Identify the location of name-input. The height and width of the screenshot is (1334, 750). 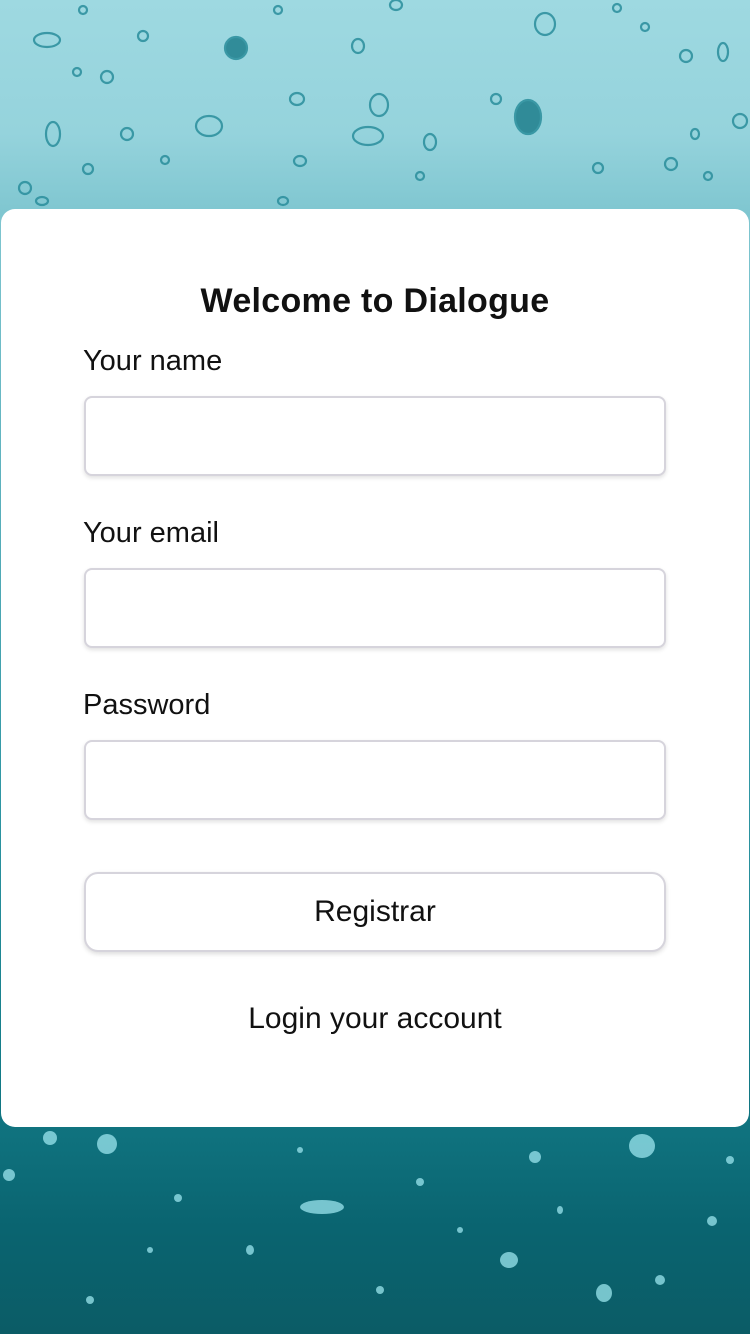
(375, 436).